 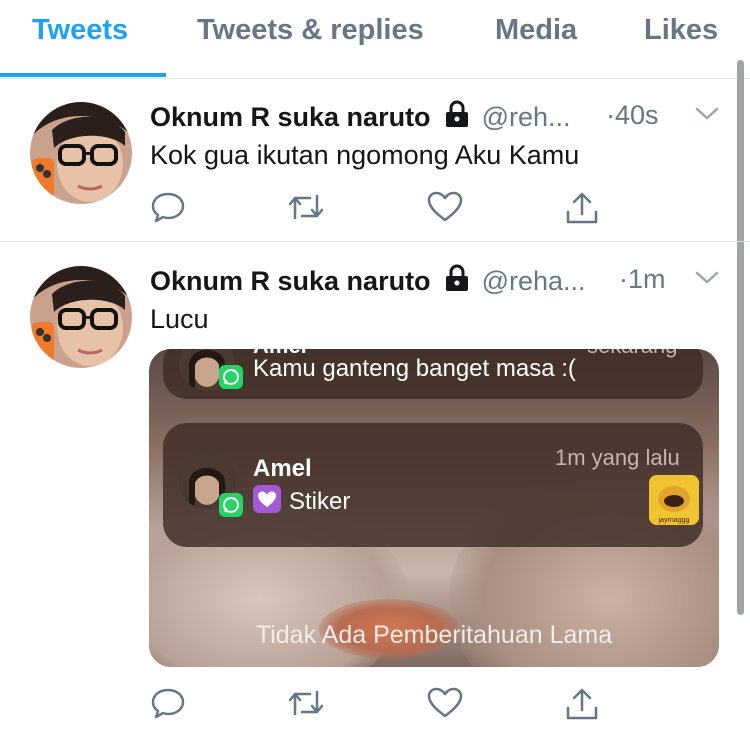 I want to click on active-tab-indicator, so click(x=83, y=75).